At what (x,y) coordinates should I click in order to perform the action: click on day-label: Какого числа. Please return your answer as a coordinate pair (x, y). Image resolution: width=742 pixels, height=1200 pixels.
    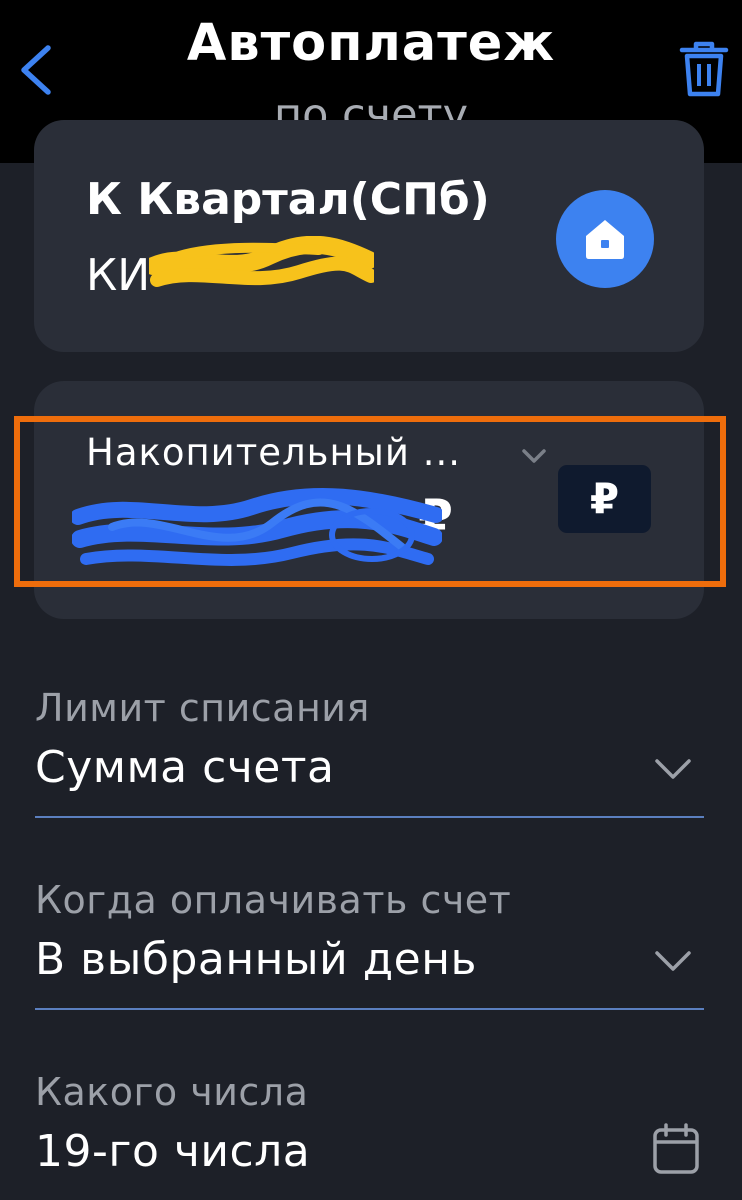
    Looking at the image, I should click on (172, 1092).